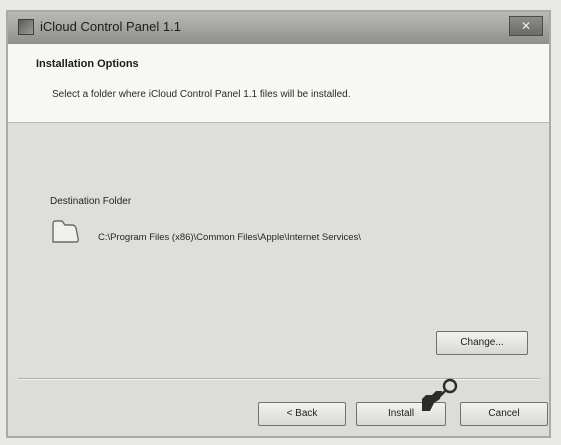 The width and height of the screenshot is (561, 445). Describe the element at coordinates (278, 28) in the screenshot. I see `title-bar: iCloud Control Panel 1.1 ✕` at that location.